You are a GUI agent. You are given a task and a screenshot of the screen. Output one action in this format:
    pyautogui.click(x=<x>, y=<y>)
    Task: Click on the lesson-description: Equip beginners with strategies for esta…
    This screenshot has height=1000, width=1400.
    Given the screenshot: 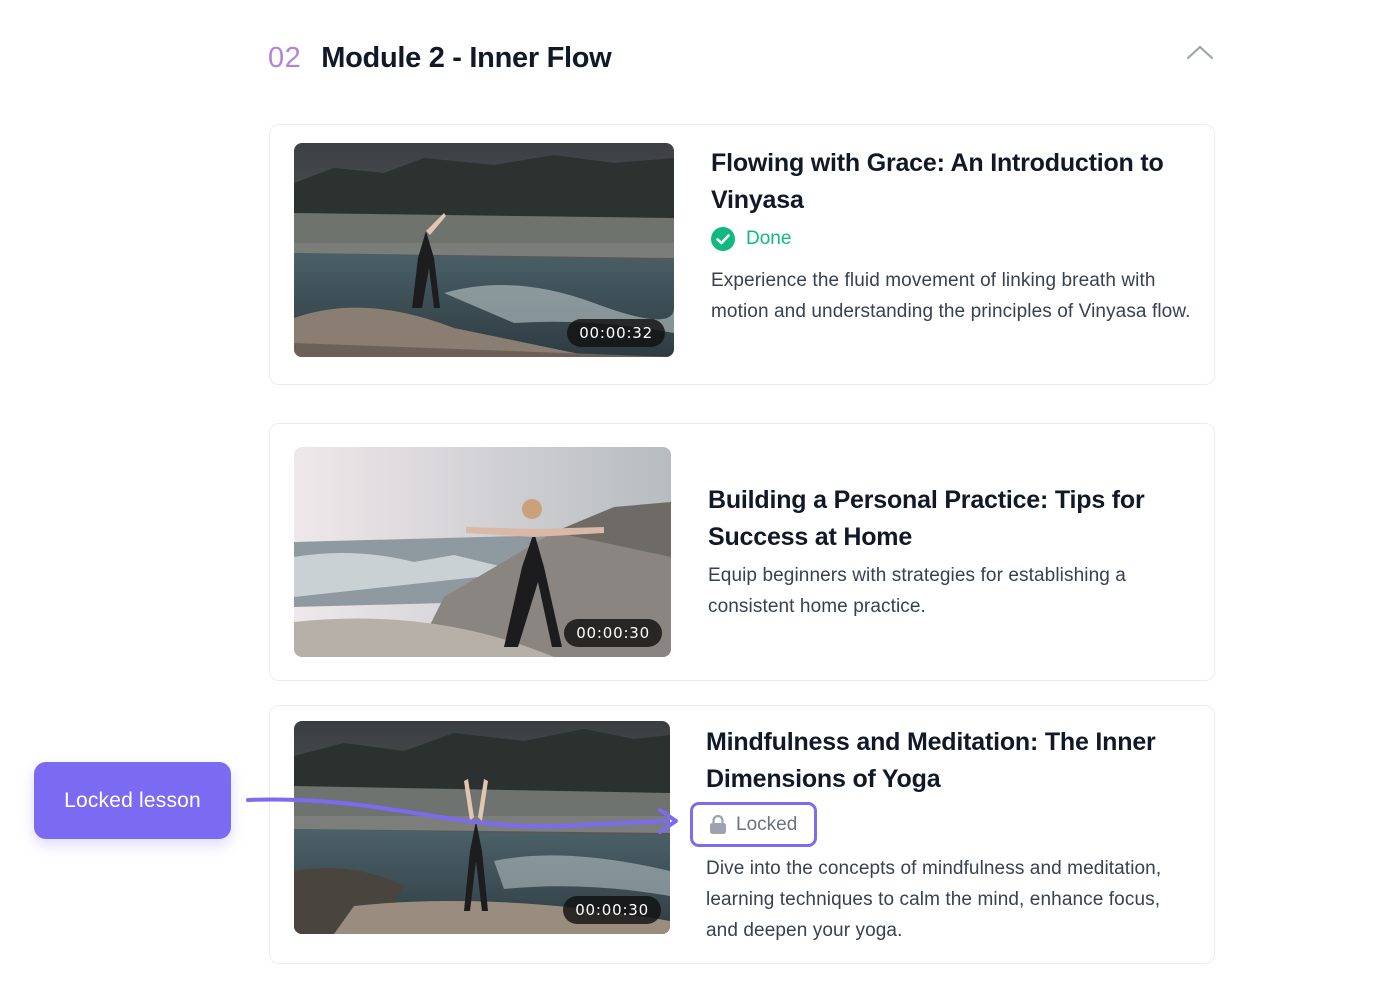 What is the action you would take?
    pyautogui.click(x=917, y=591)
    